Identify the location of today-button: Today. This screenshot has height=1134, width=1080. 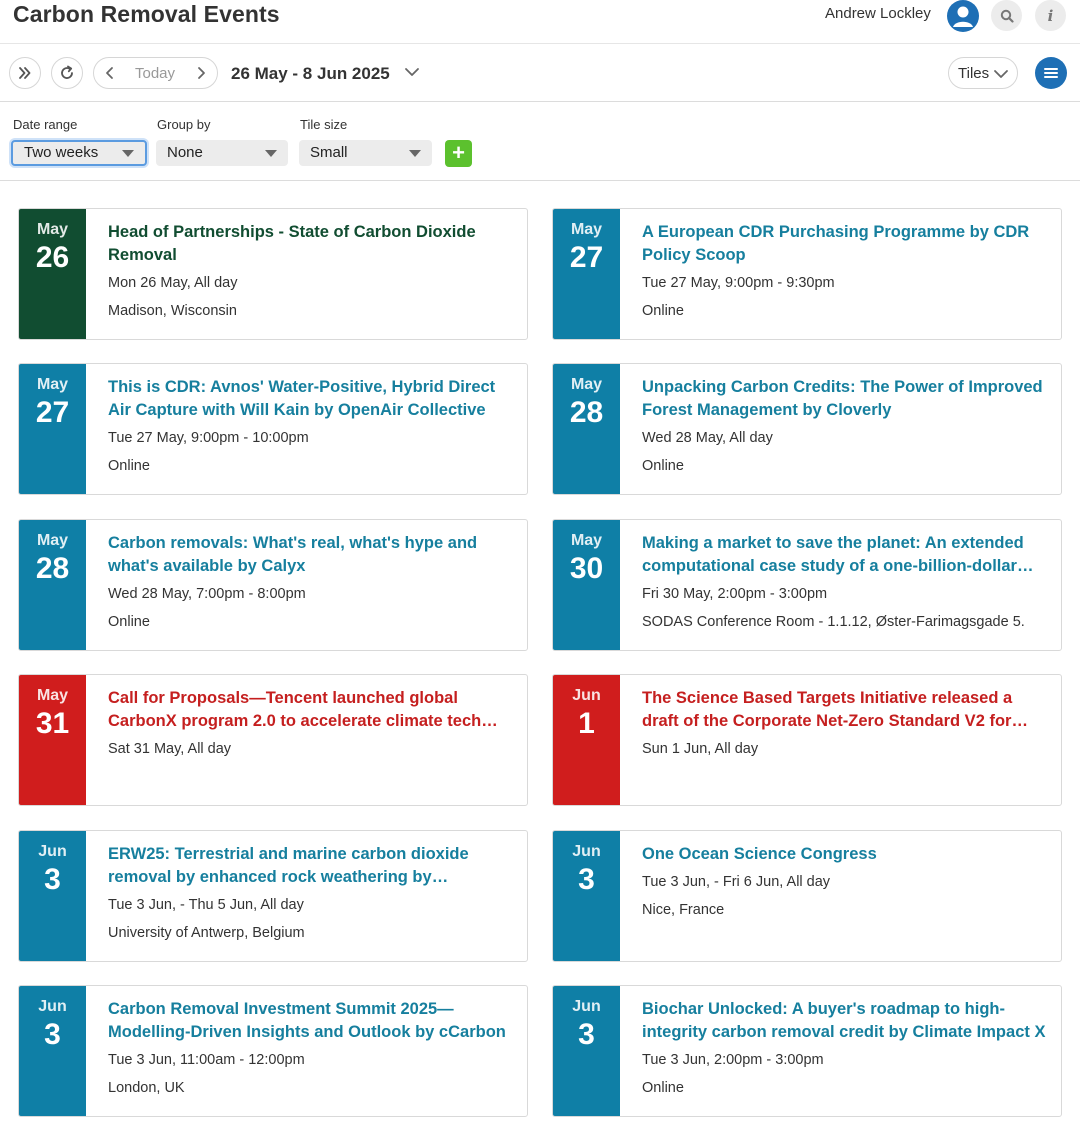
(155, 73).